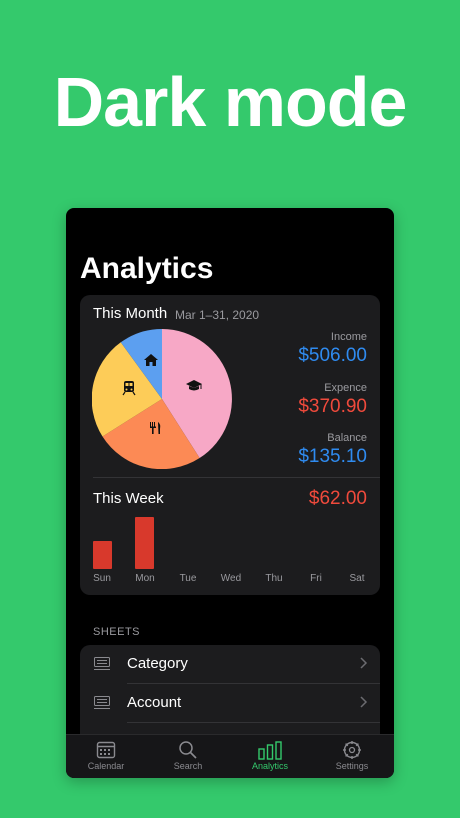 The height and width of the screenshot is (818, 460). What do you see at coordinates (345, 388) in the screenshot?
I see `expense-label: Expence` at bounding box center [345, 388].